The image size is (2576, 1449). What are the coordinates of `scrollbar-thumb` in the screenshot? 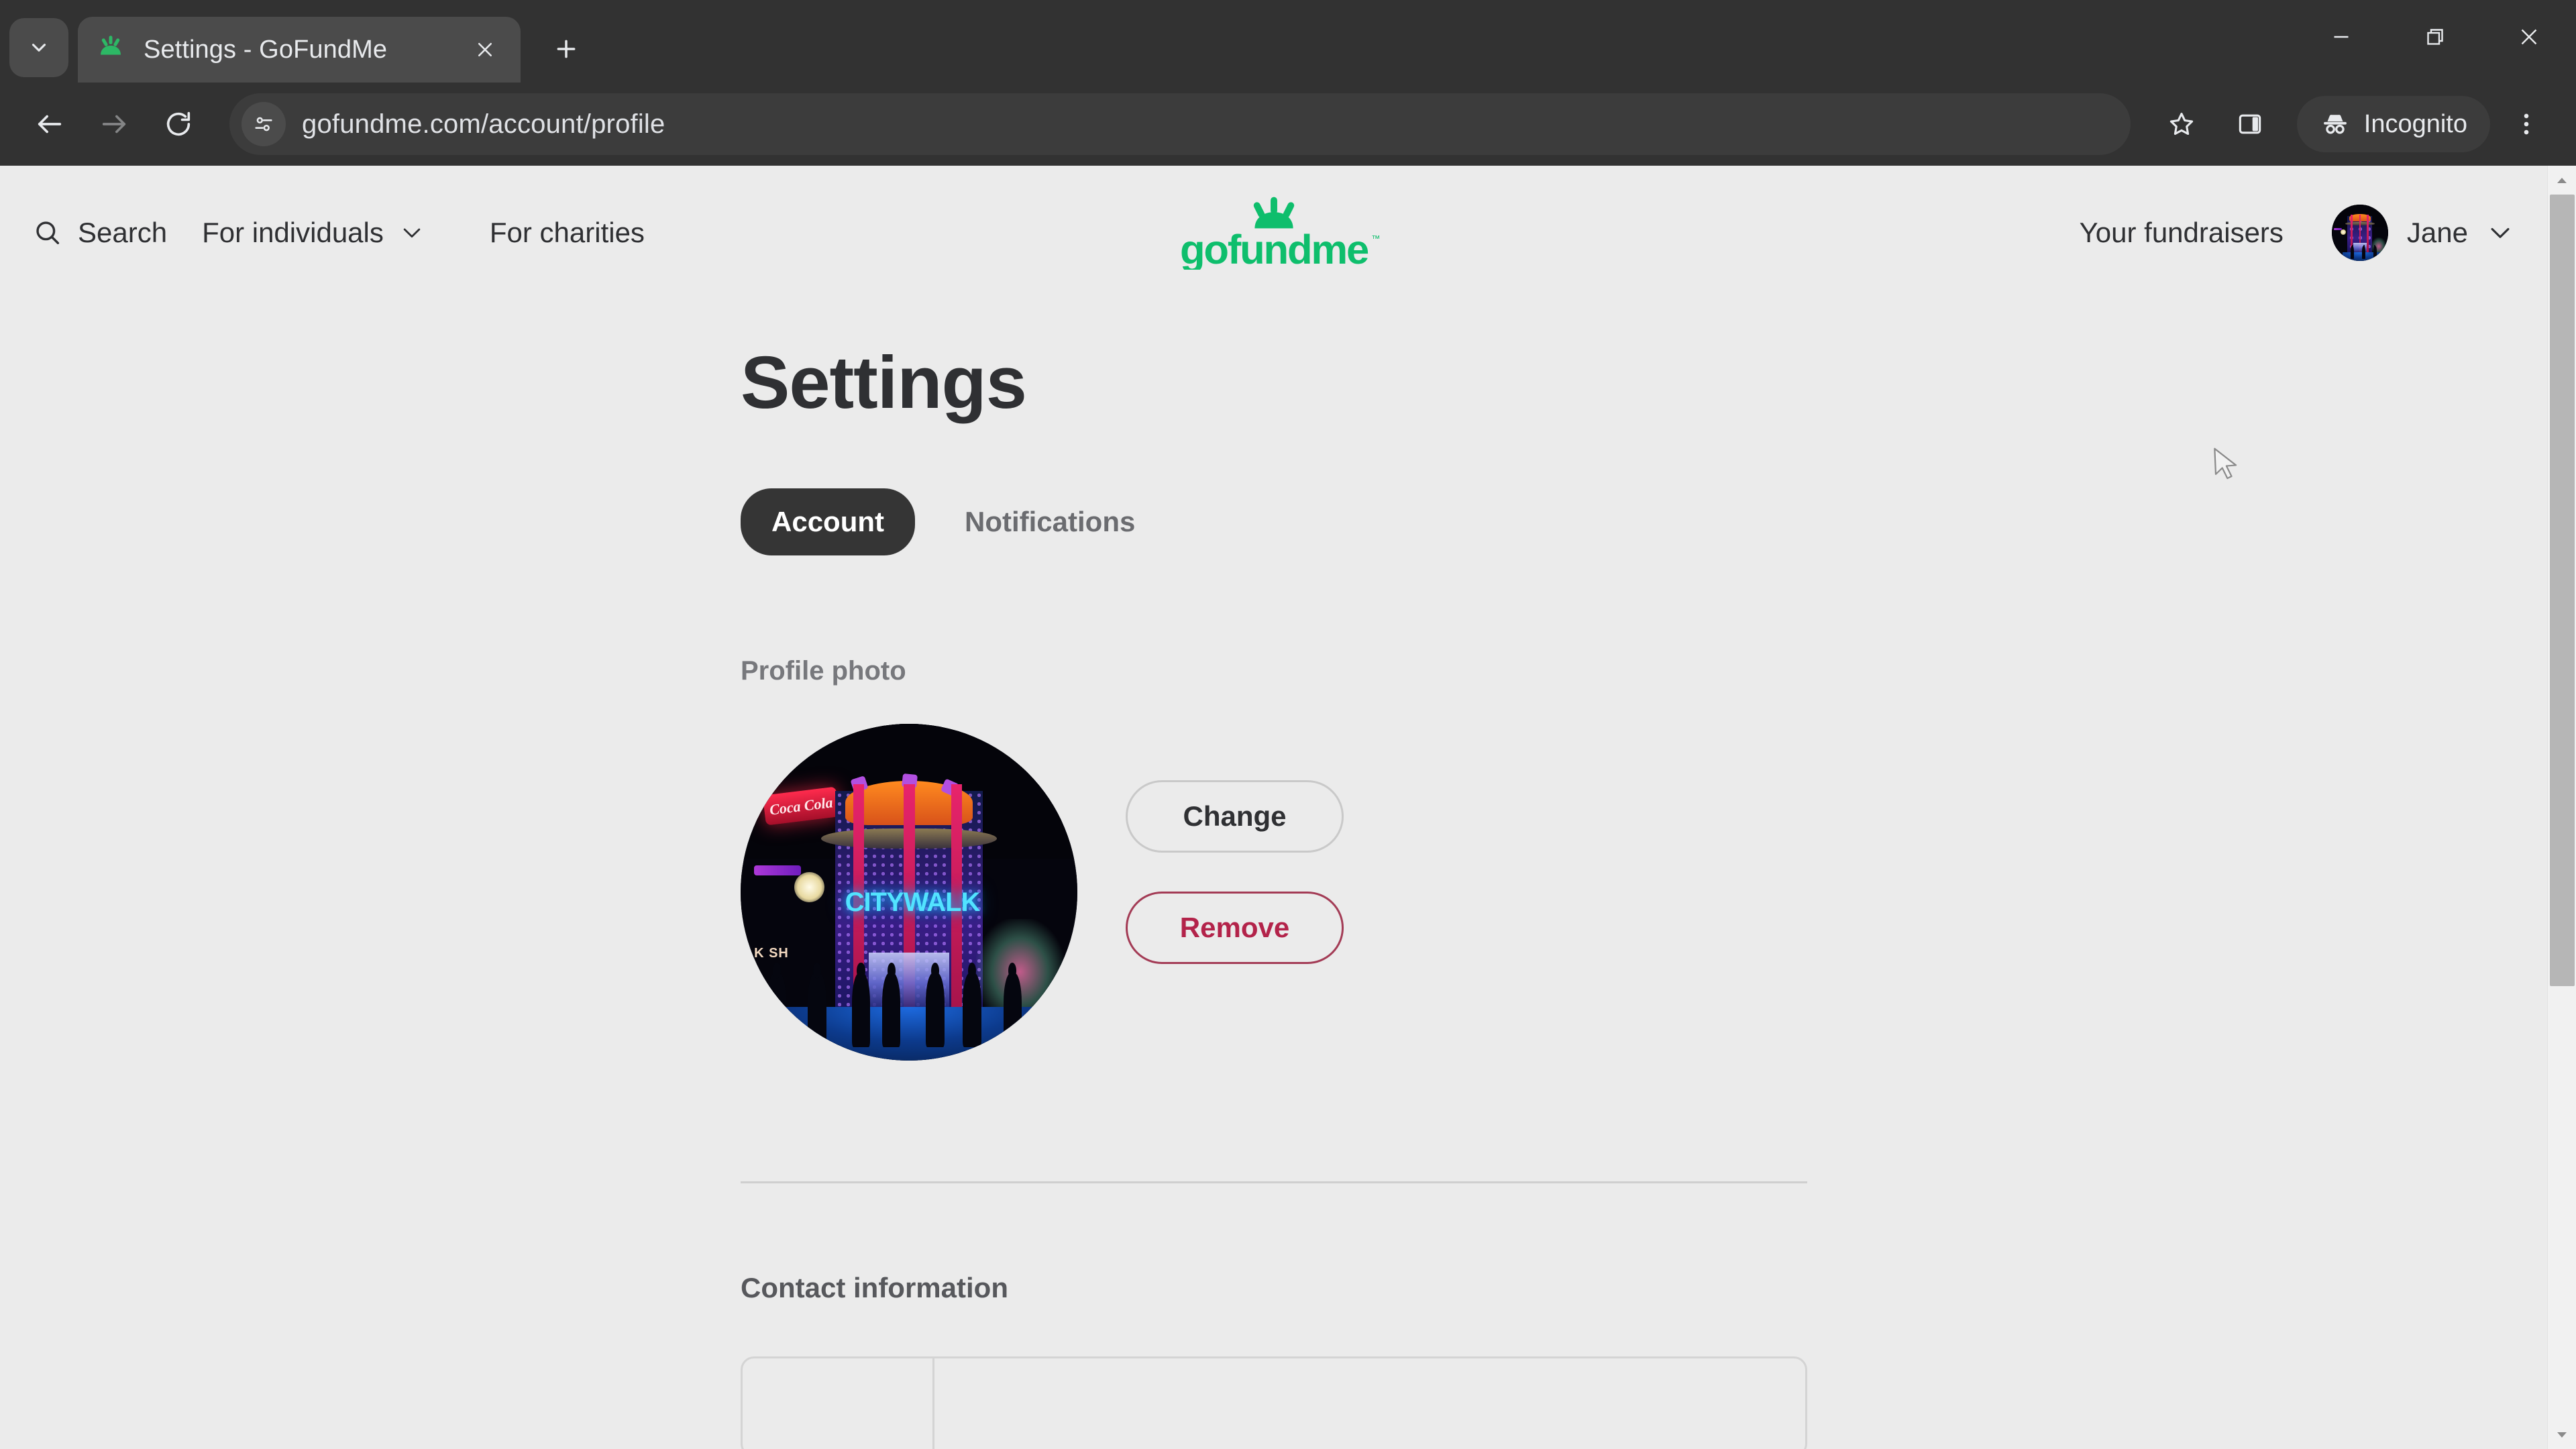 It's located at (2562, 590).